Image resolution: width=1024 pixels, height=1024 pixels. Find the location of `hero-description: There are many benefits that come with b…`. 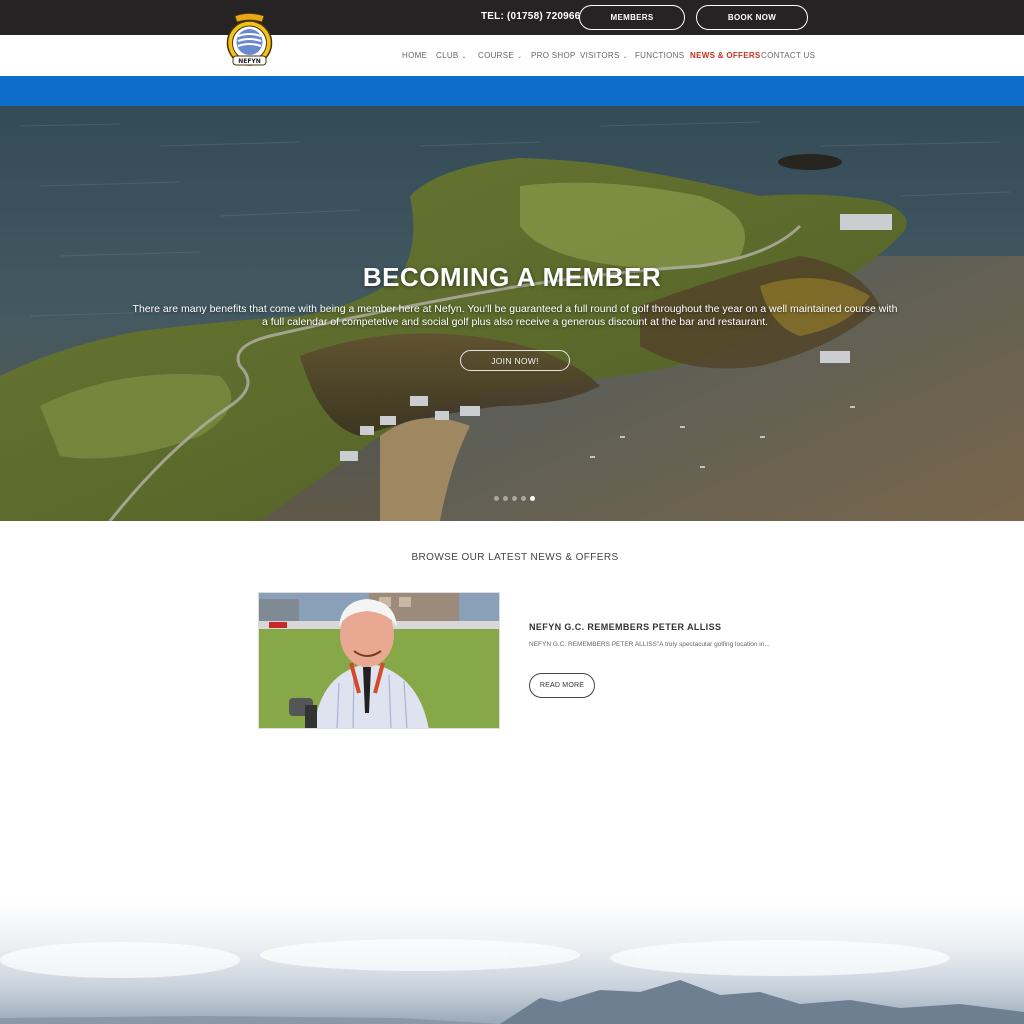

hero-description: There are many benefits that come with b… is located at coordinates (515, 315).